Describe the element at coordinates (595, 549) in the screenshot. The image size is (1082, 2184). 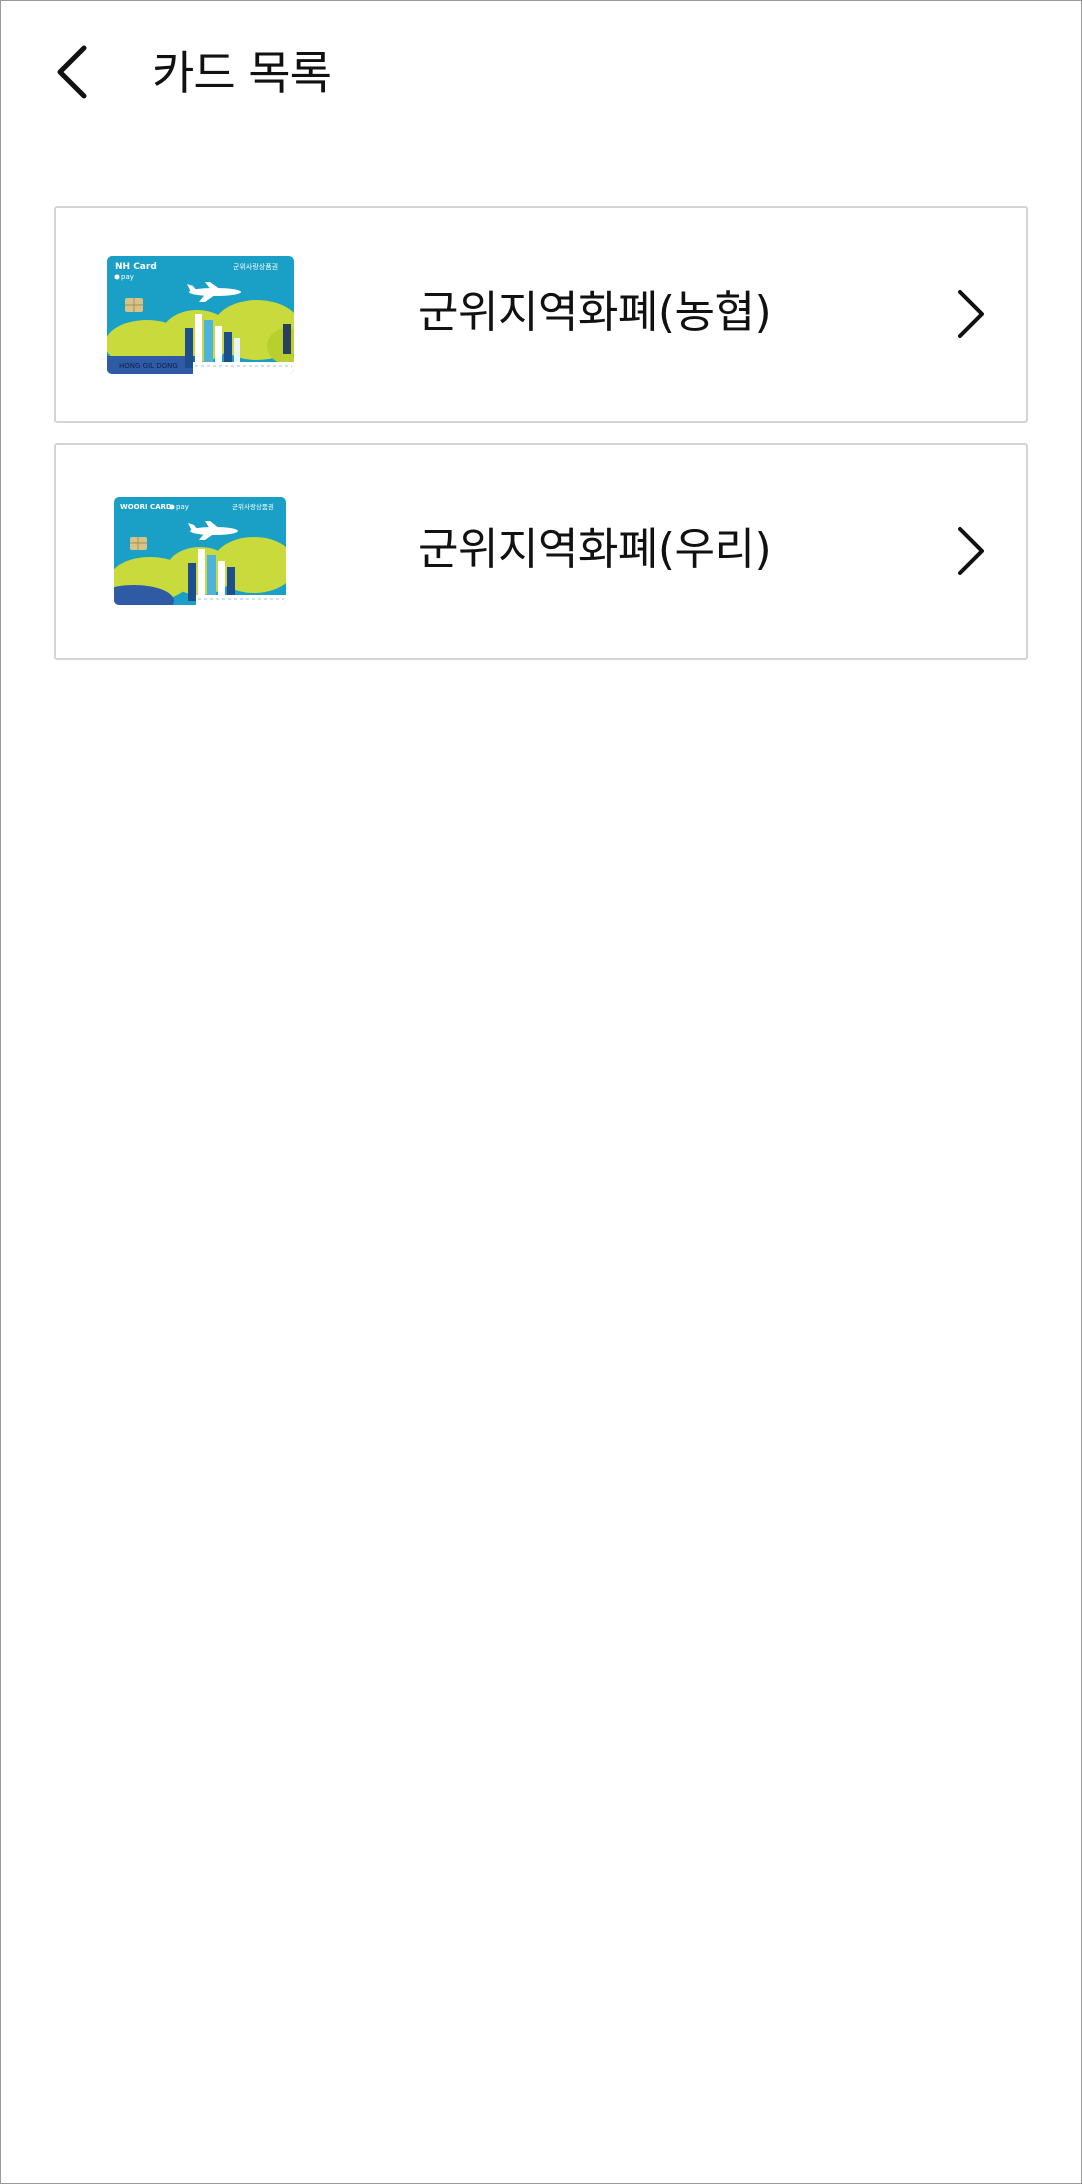
I see `card-name: 군위지역화폐(우리)` at that location.